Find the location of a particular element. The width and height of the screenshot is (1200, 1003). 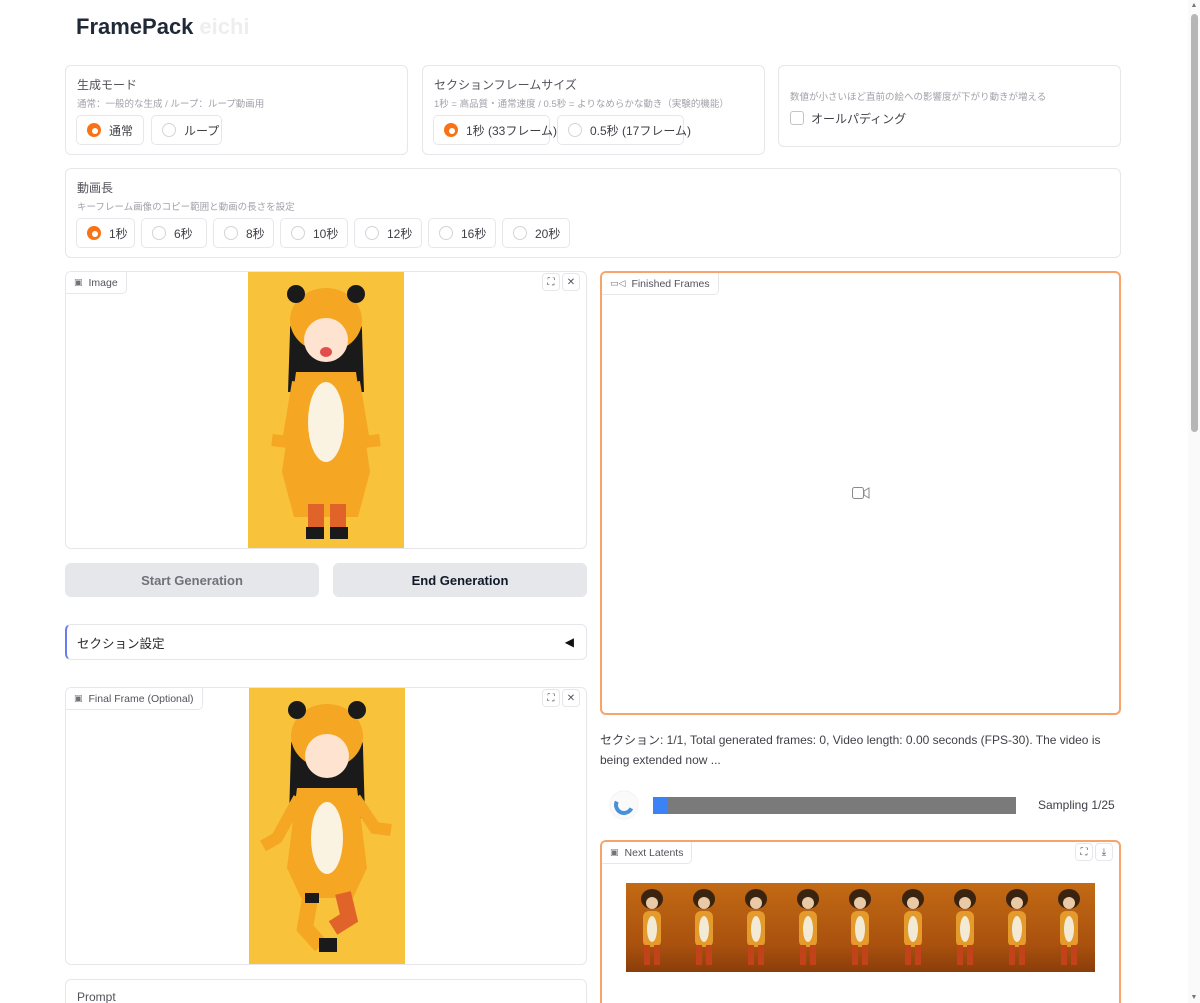

radio-label: 20秒 is located at coordinates (548, 233).